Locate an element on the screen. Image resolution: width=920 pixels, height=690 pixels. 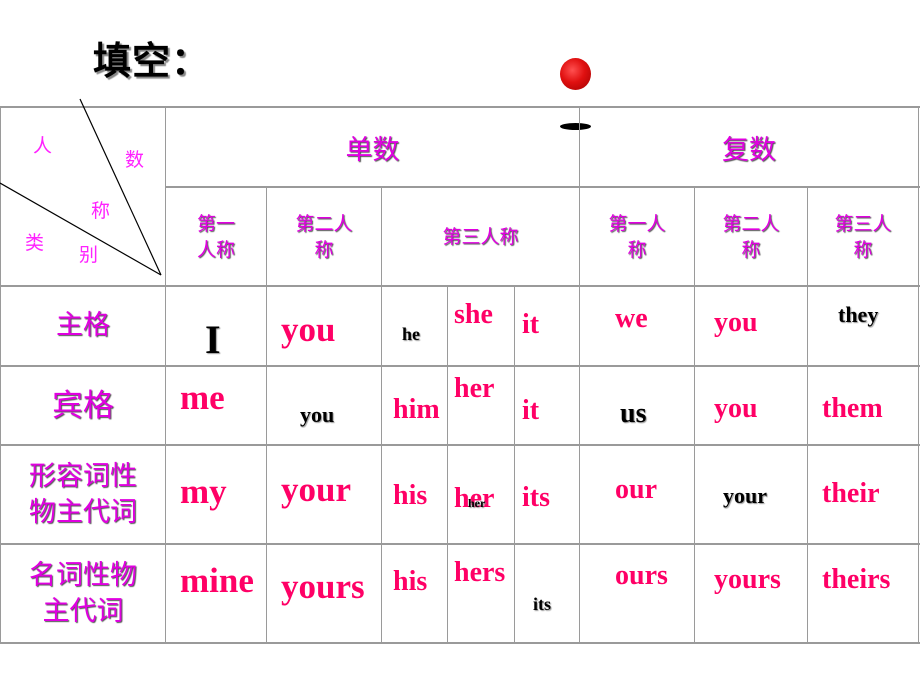
corner-label-shu: 数 is located at coordinates (135, 160).